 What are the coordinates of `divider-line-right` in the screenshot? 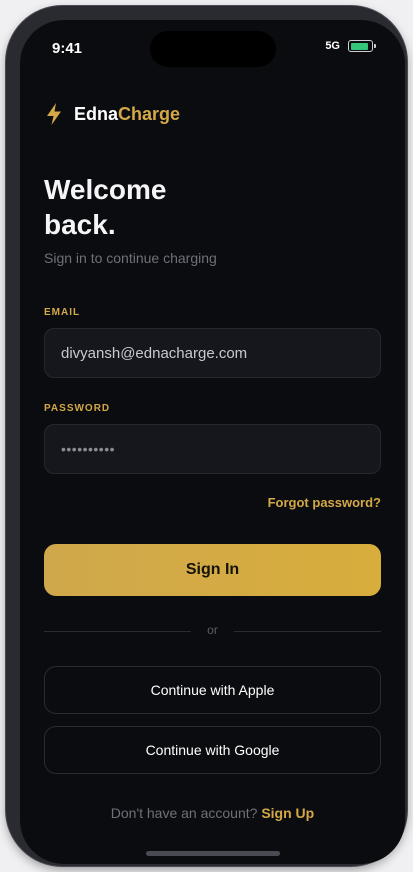 It's located at (307, 631).